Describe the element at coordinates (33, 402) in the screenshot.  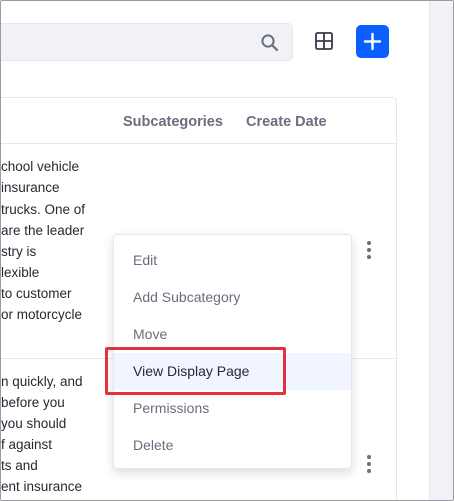
I see `row-description-line: before you` at that location.